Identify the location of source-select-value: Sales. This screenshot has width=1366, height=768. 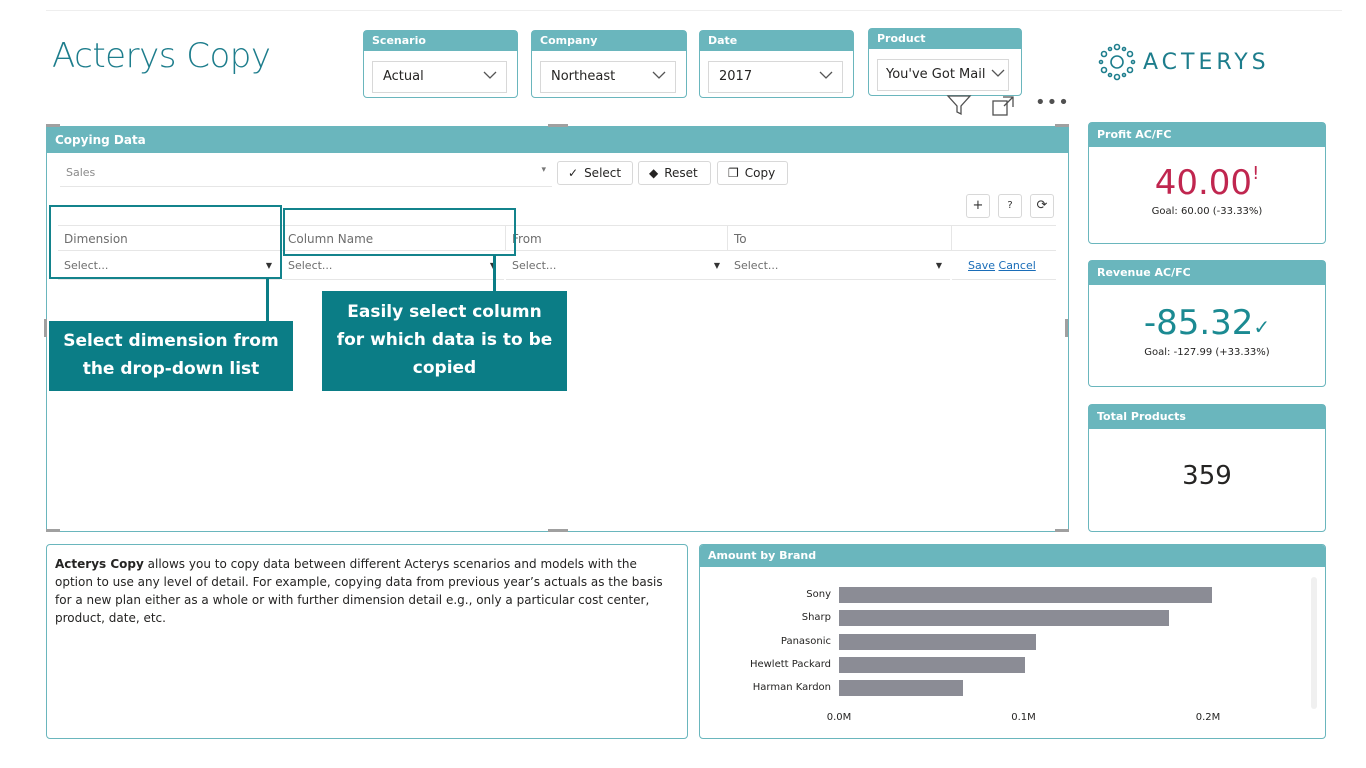
(81, 172).